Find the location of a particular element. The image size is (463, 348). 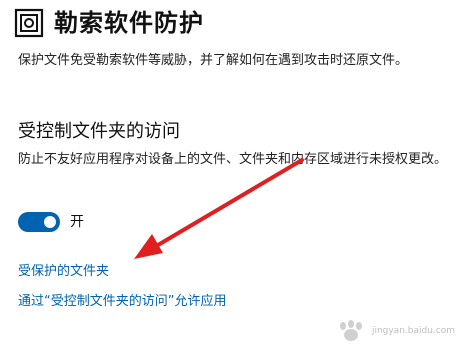

annotation-arrow-shaft is located at coordinates (230, 202).